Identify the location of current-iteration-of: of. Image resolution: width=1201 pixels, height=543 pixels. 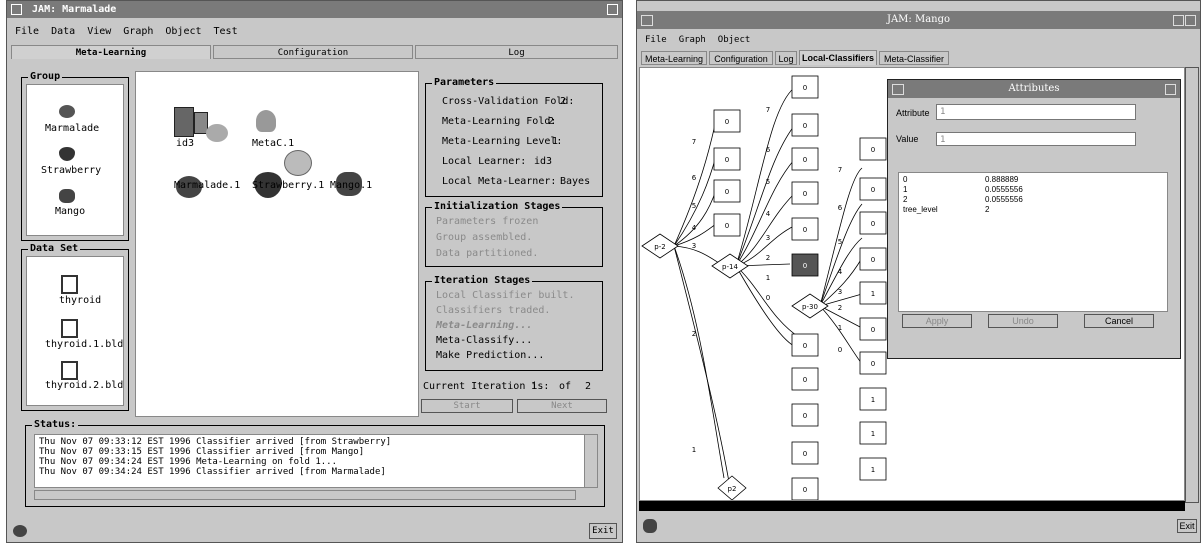
(565, 386).